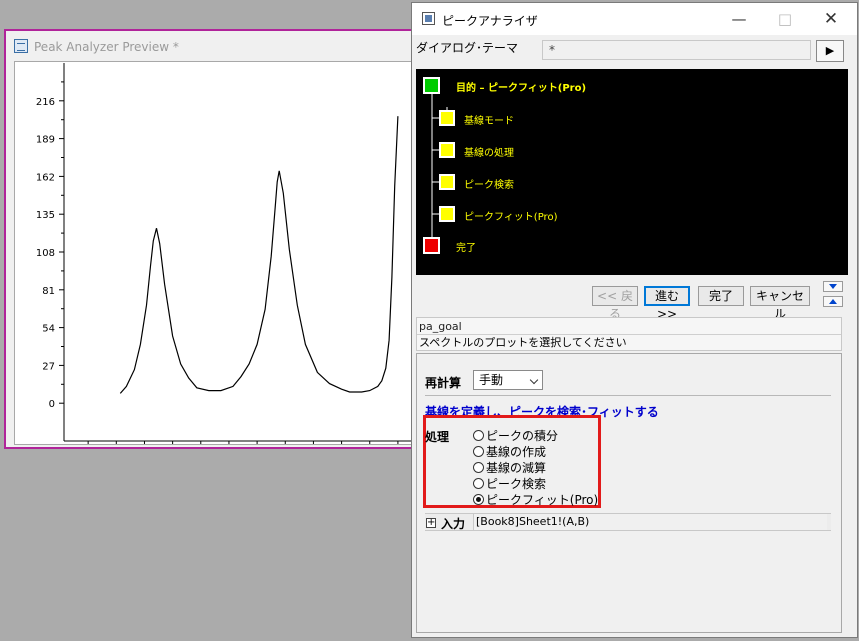 This screenshot has height=641, width=859. Describe the element at coordinates (615, 303) in the screenshot. I see `back-button: << 戻る` at that location.